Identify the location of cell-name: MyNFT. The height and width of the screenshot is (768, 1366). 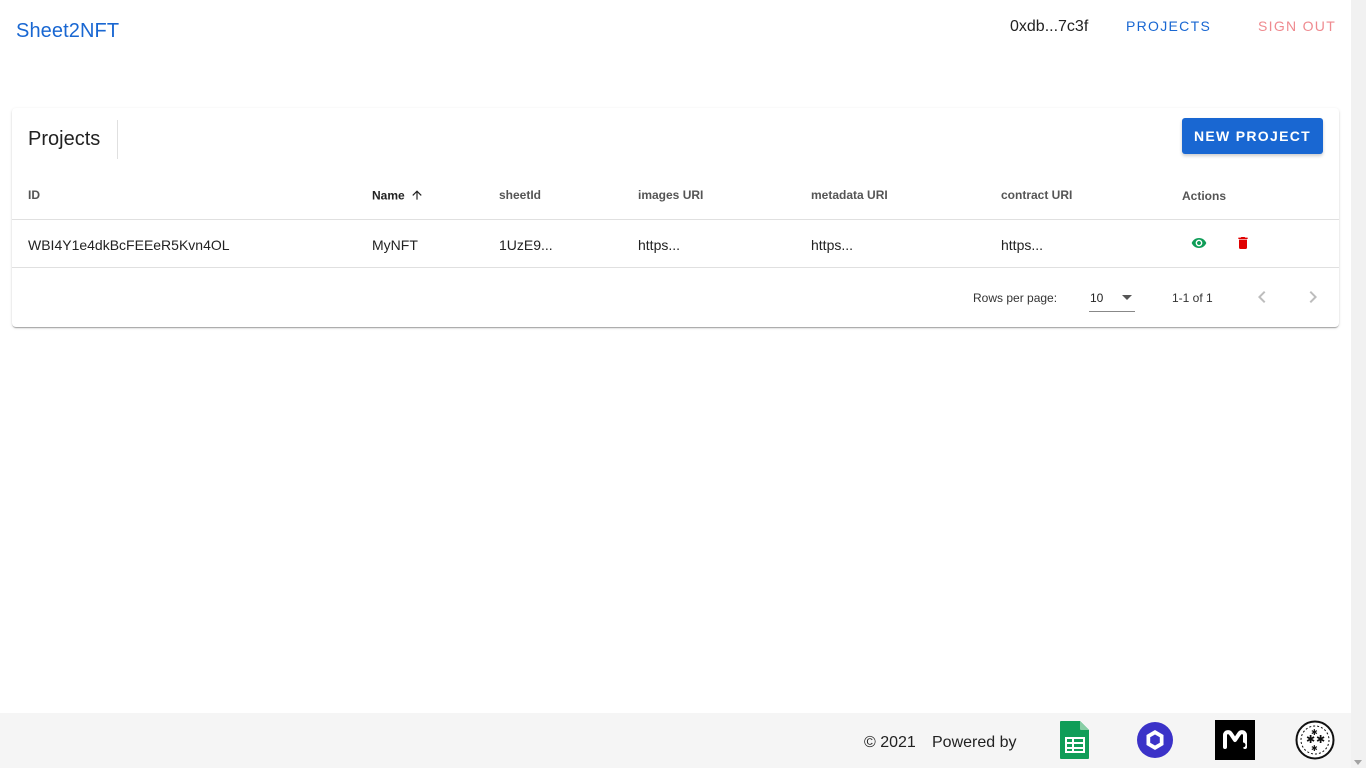
(395, 245).